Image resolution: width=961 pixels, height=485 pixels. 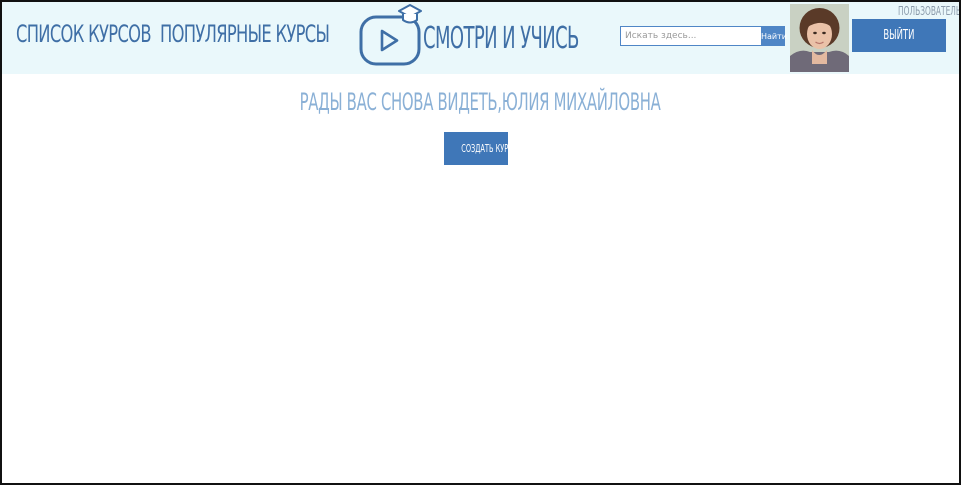 What do you see at coordinates (487, 148) in the screenshot?
I see `create-course-button-label: Создать курс` at bounding box center [487, 148].